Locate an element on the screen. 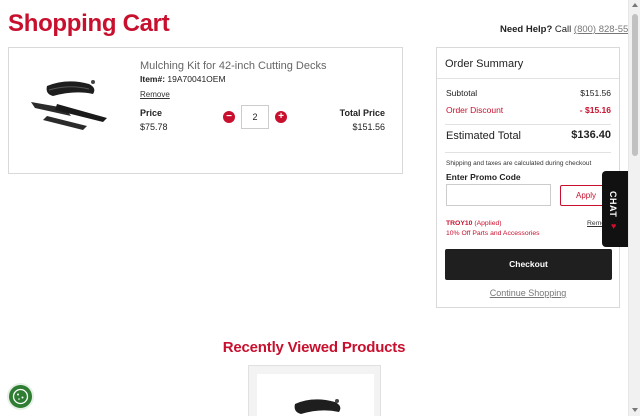 This screenshot has width=640, height=416. scrollbar-thumb is located at coordinates (635, 85).